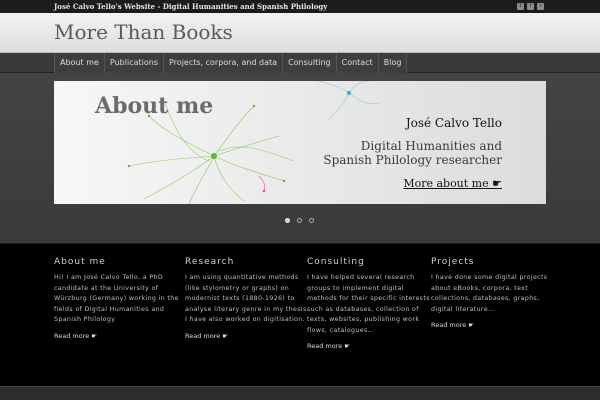 The width and height of the screenshot is (600, 400). Describe the element at coordinates (520, 6) in the screenshot. I see `twitter-icon: t` at that location.